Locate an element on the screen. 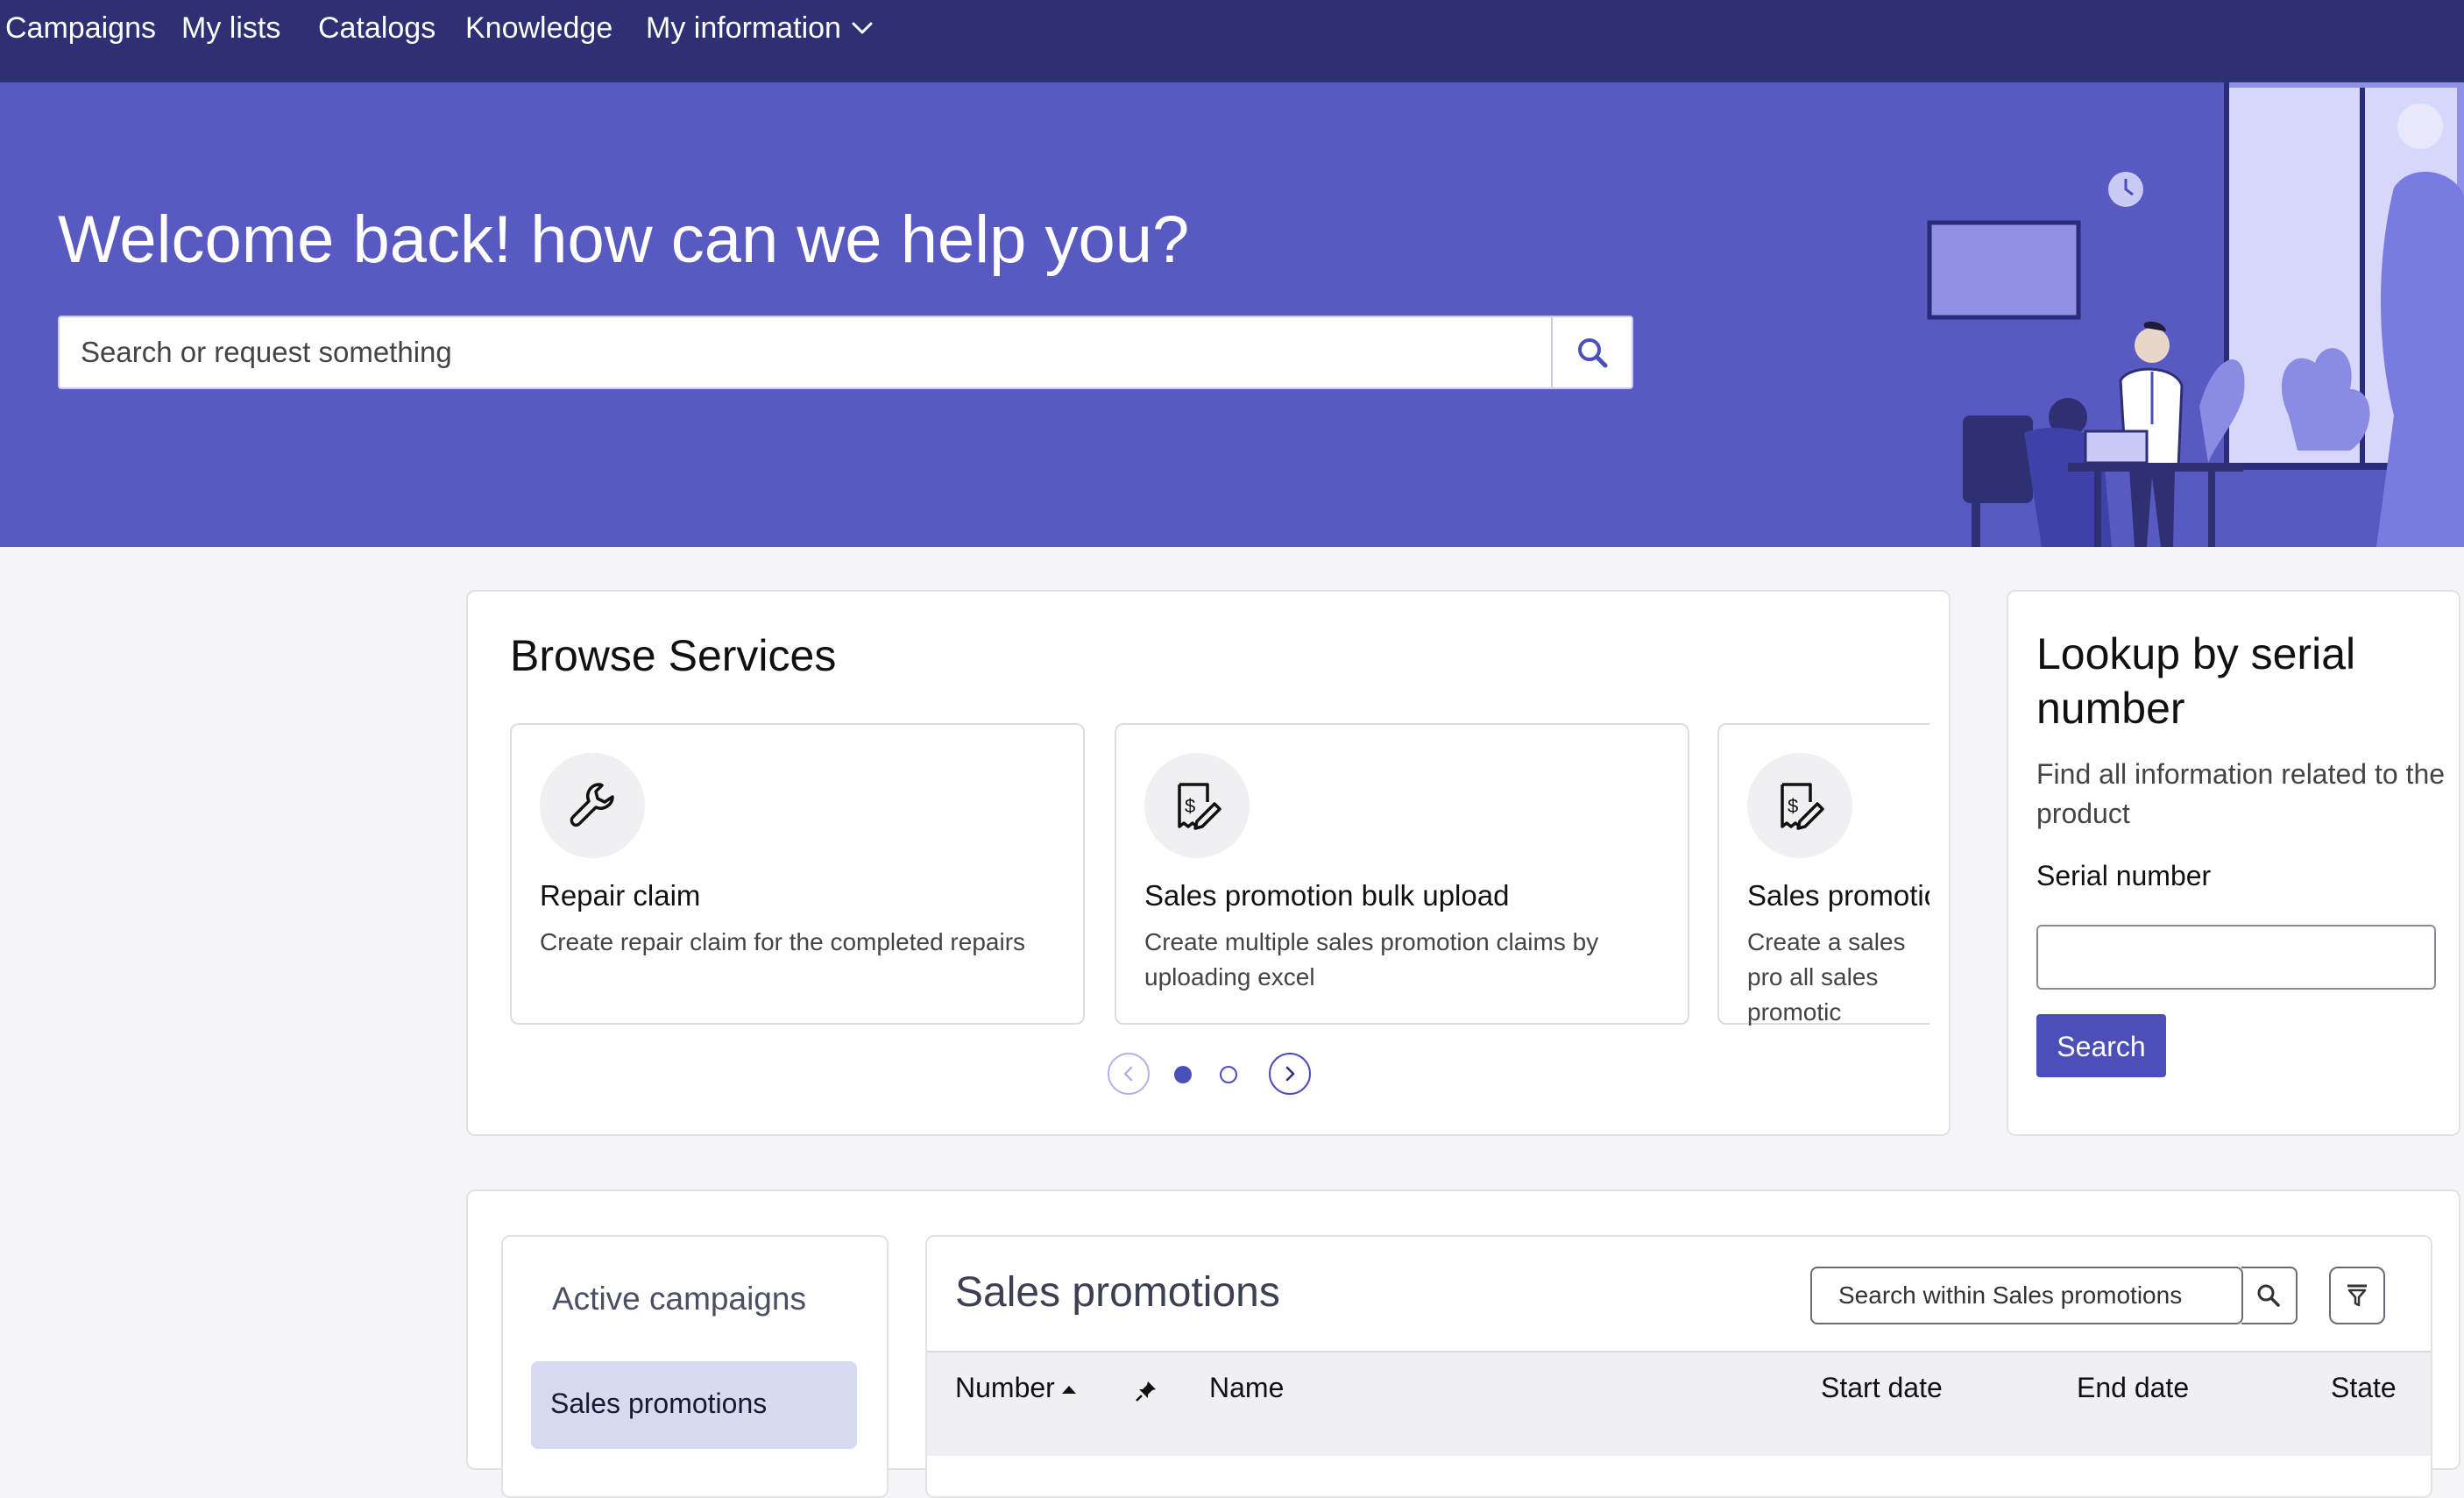 This screenshot has width=2464, height=1498. carousel-dot-active is located at coordinates (1183, 1074).